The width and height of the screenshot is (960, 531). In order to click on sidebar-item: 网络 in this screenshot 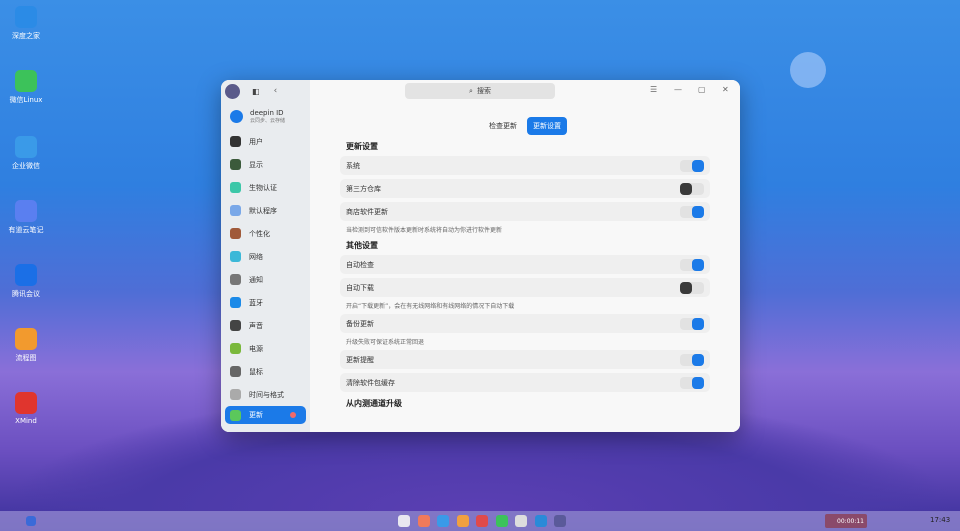, I will do `click(265, 256)`.